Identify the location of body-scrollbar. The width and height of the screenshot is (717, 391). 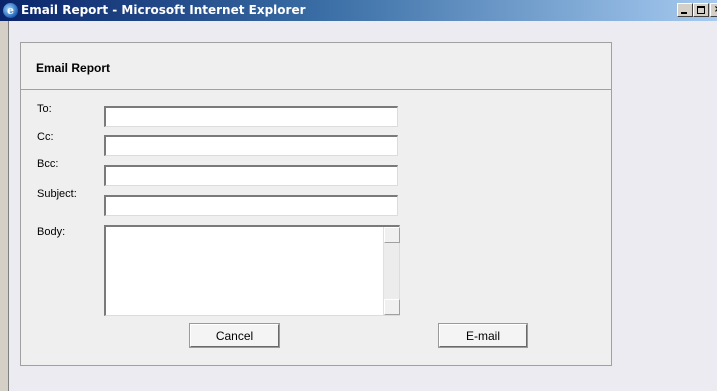
(391, 271).